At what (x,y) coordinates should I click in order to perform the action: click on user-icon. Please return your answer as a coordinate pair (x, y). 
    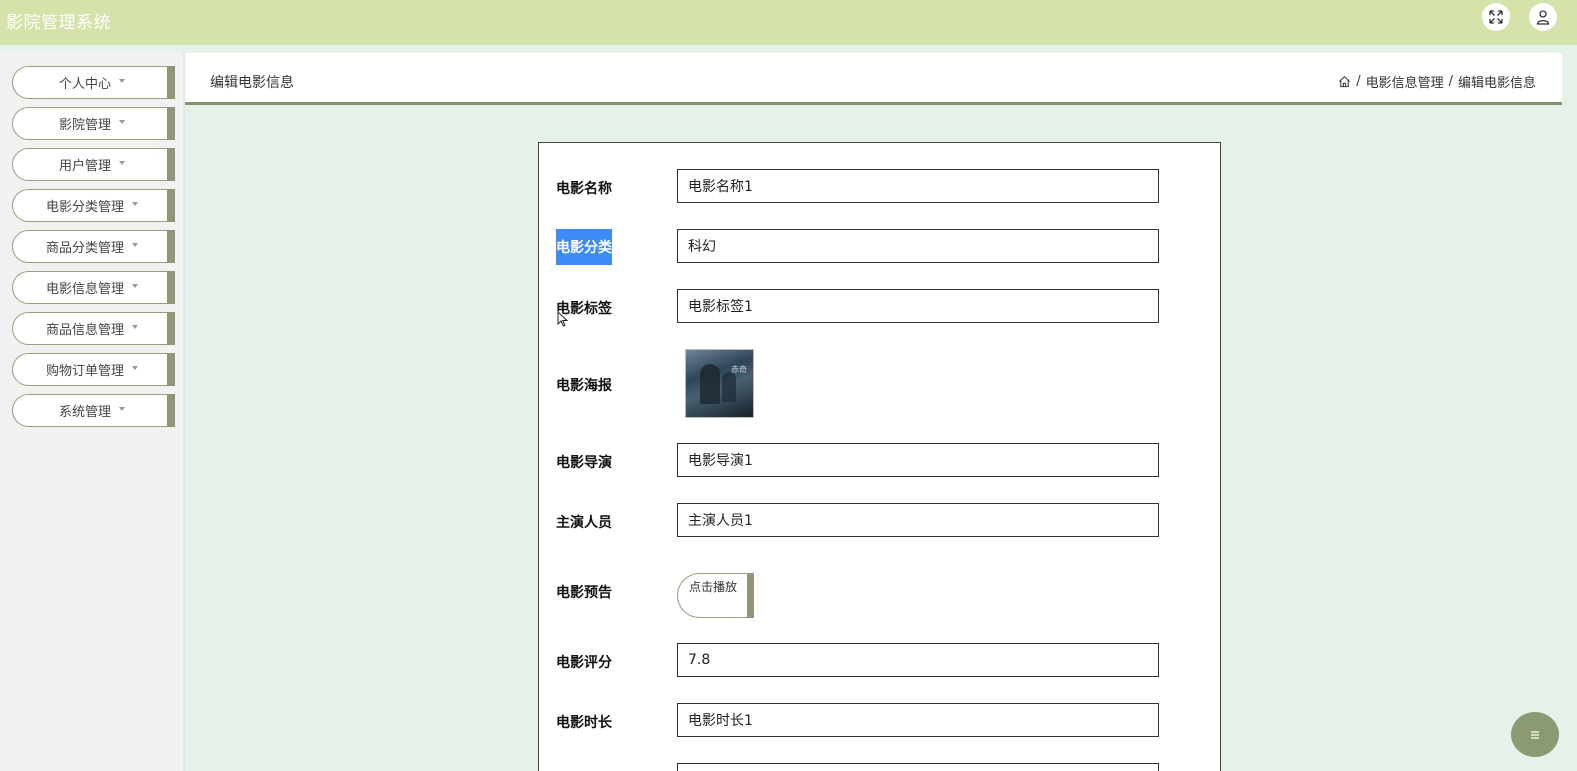
    Looking at the image, I should click on (1543, 17).